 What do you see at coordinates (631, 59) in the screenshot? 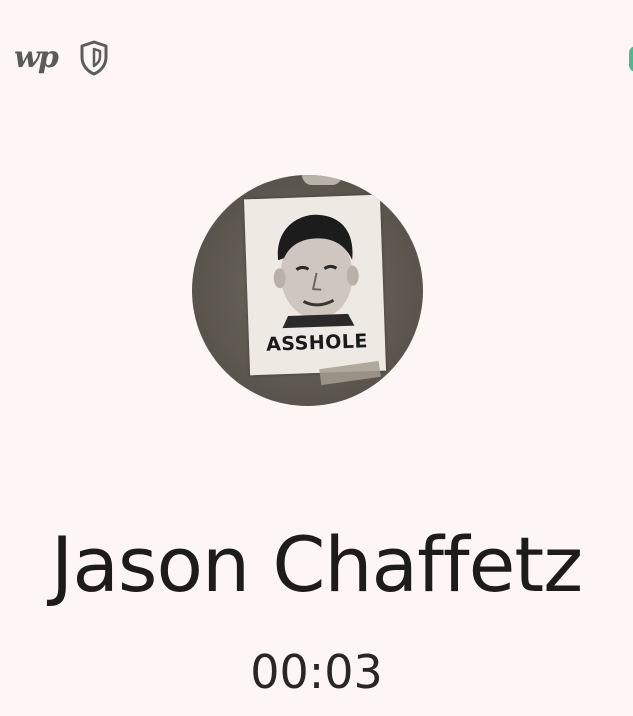
I see `status-indicator-dot` at bounding box center [631, 59].